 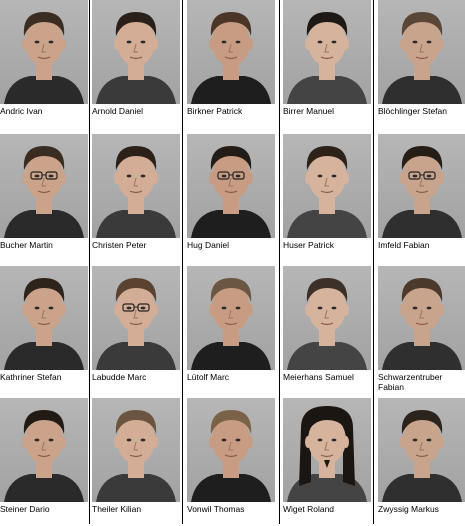 What do you see at coordinates (26, 245) in the screenshot?
I see `person-name: Bucher Martin` at bounding box center [26, 245].